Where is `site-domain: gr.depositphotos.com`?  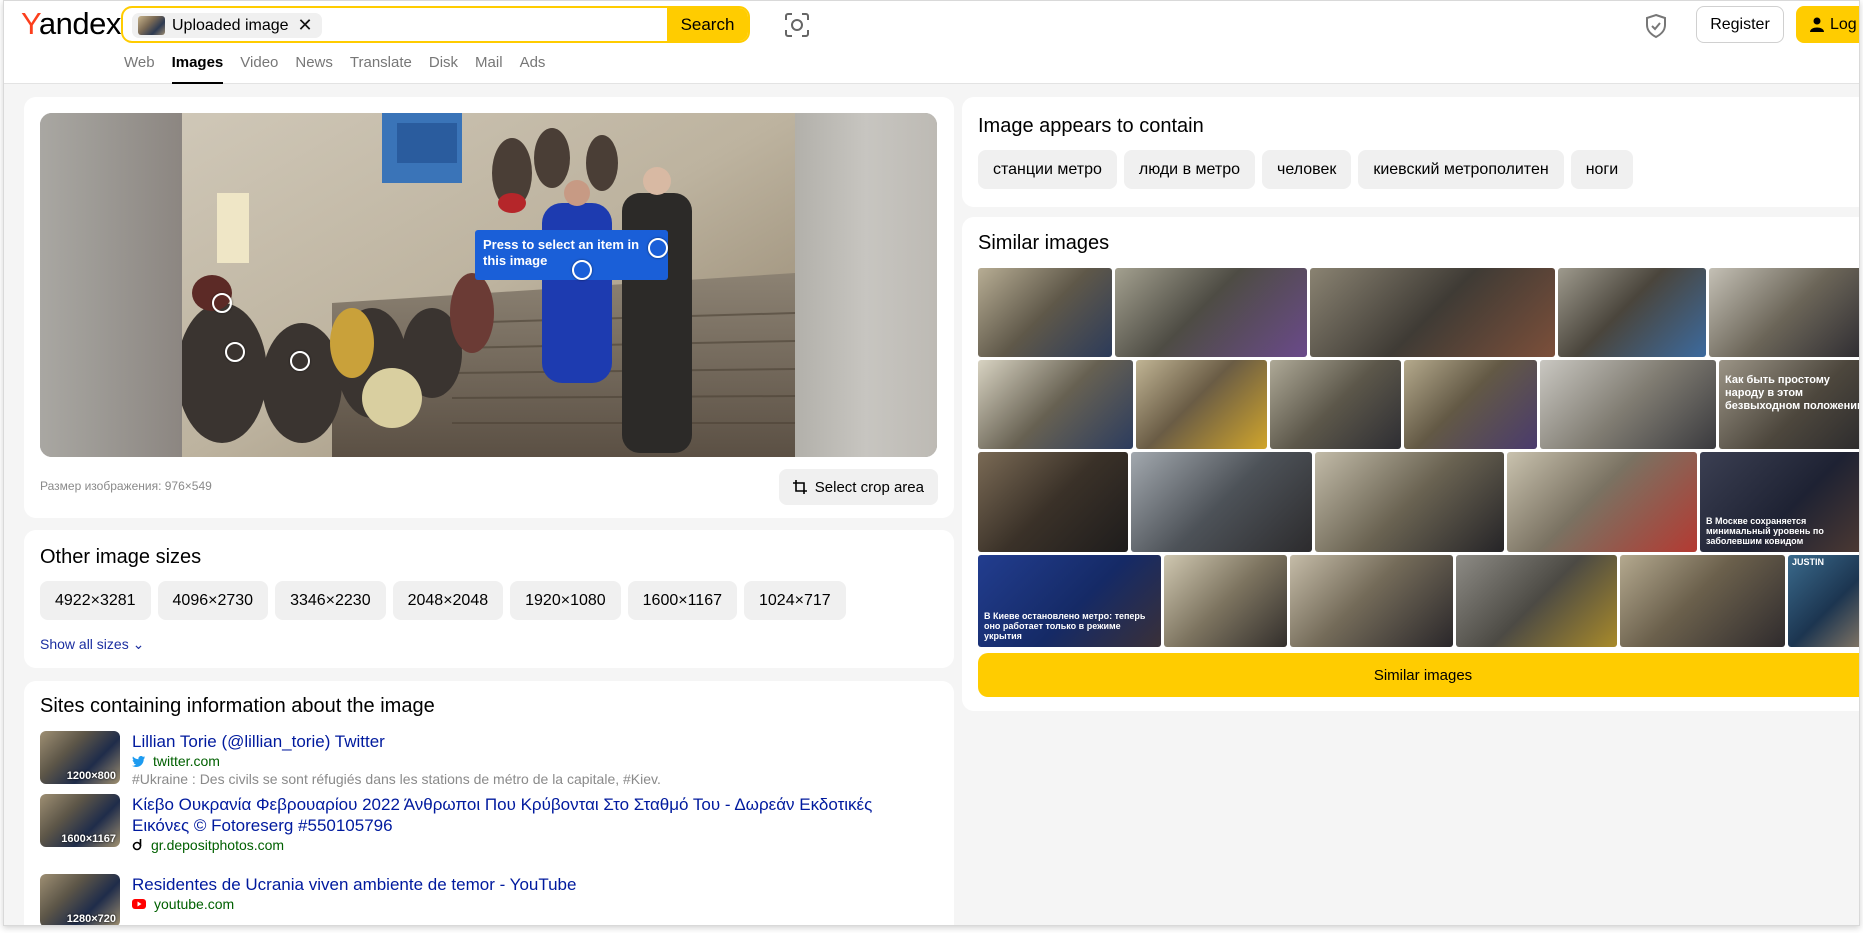
site-domain: gr.depositphotos.com is located at coordinates (208, 845).